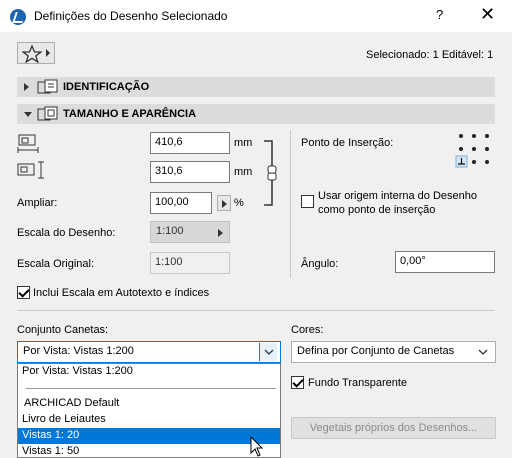  Describe the element at coordinates (37, 203) in the screenshot. I see `scale-label: Ampliar:` at that location.